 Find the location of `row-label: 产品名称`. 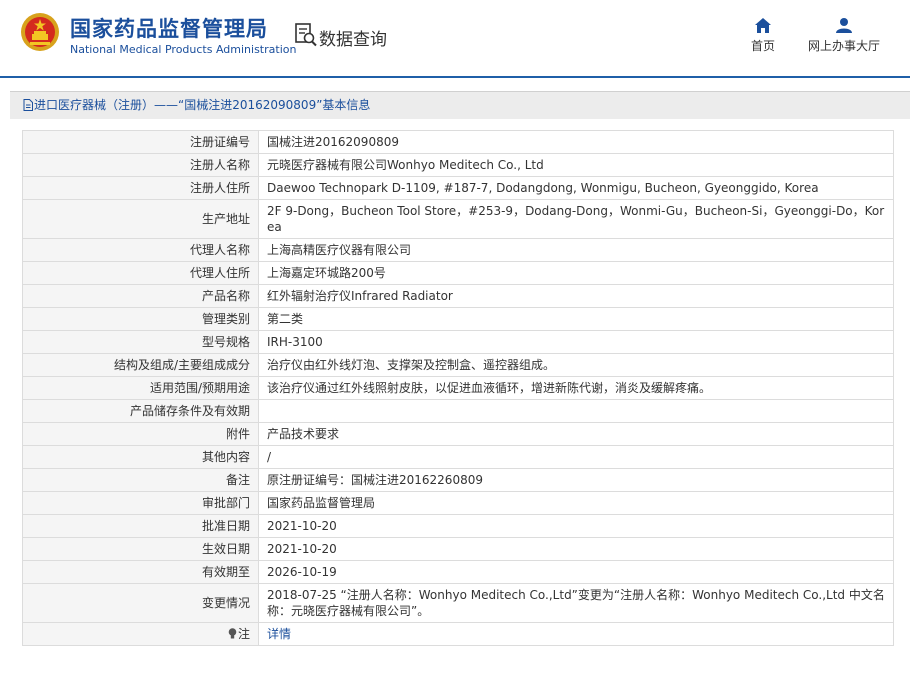

row-label: 产品名称 is located at coordinates (140, 296).